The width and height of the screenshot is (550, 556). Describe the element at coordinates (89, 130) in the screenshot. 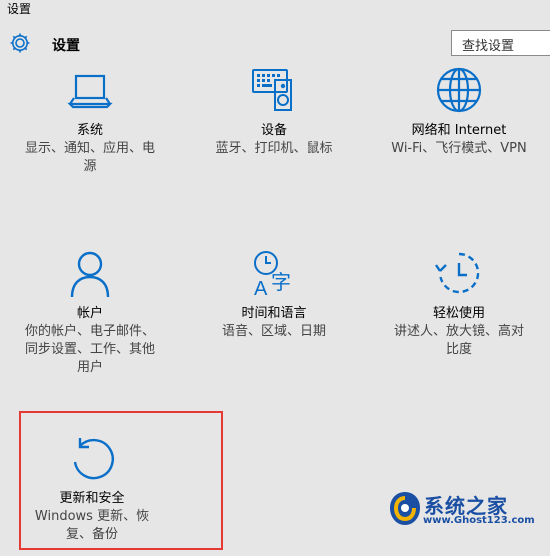

I see `tile-name: 系统` at that location.